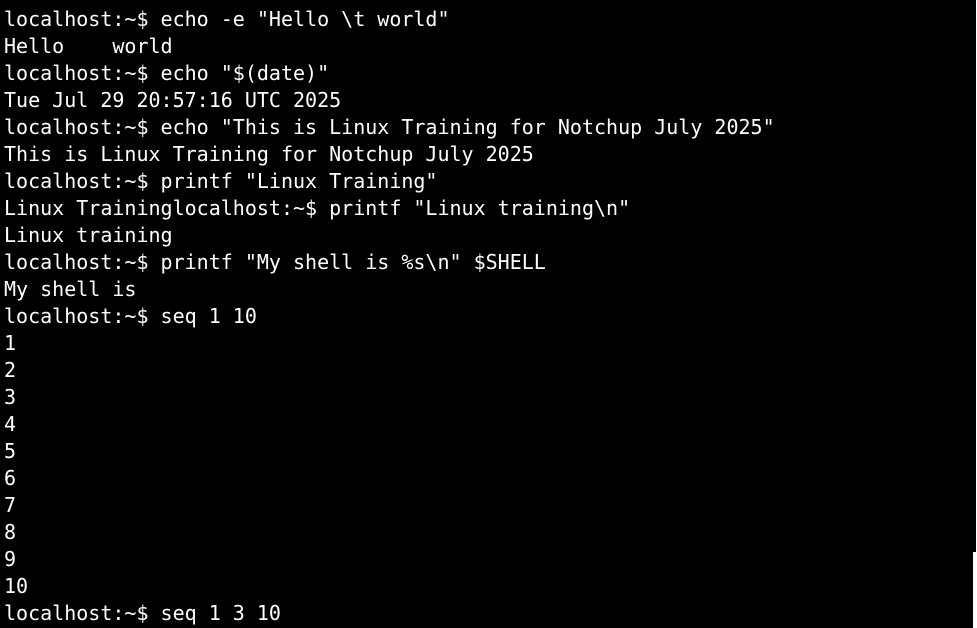 Image resolution: width=977 pixels, height=628 pixels. I want to click on terminal-line: My shell is, so click(70, 289).